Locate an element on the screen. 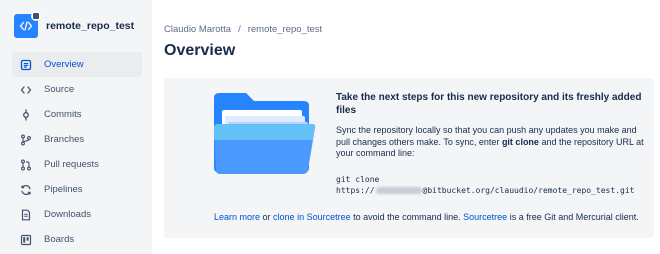 The image size is (660, 254). sidebar-item-pipelines: Pipelines is located at coordinates (77, 189).